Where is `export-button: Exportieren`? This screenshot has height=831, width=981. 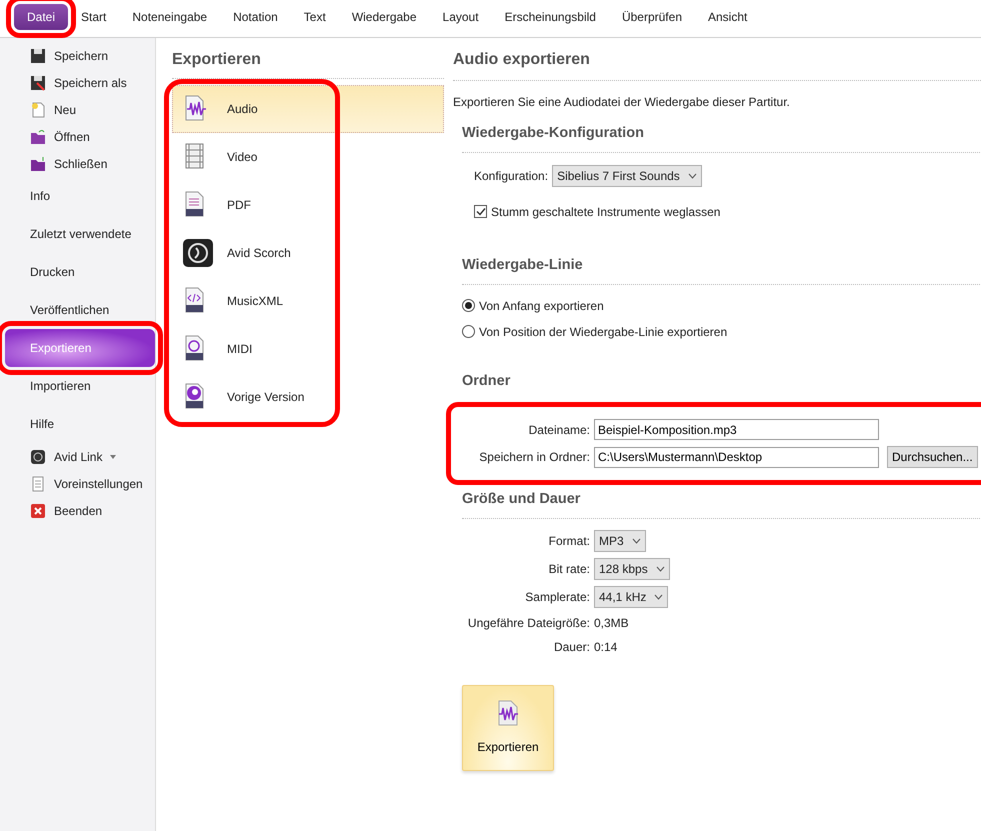
export-button: Exportieren is located at coordinates (508, 728).